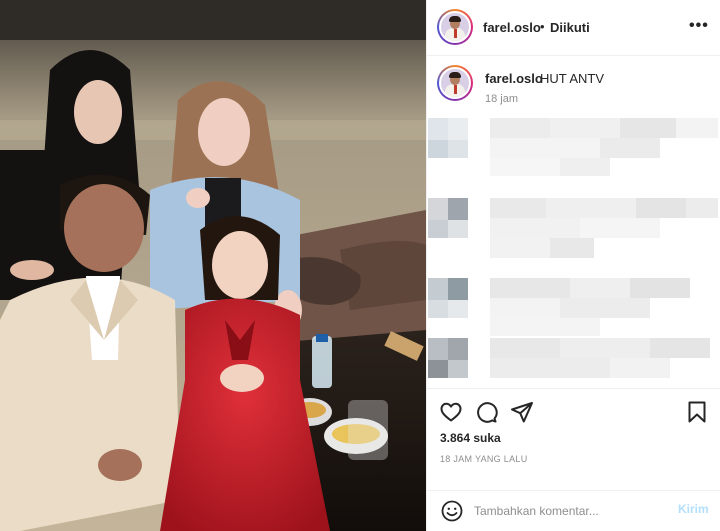  What do you see at coordinates (455, 83) in the screenshot?
I see `caption-avatar` at bounding box center [455, 83].